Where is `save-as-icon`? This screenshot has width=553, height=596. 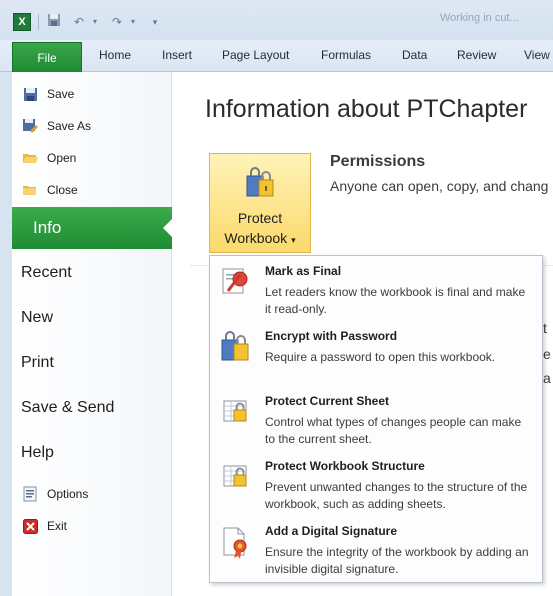 save-as-icon is located at coordinates (30, 126).